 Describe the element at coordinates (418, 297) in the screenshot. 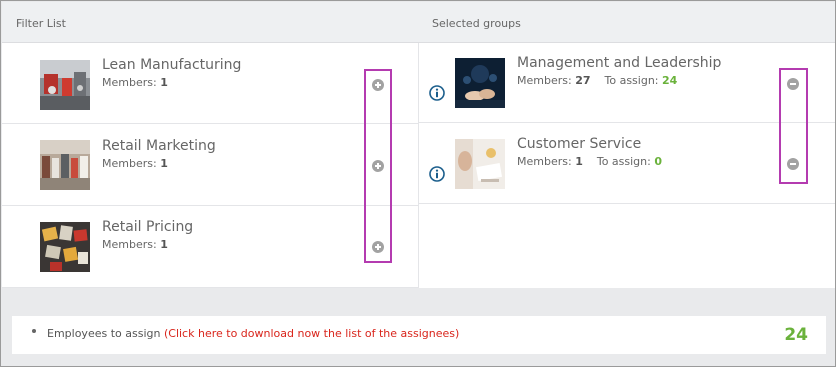

I see `footer-spacer` at that location.